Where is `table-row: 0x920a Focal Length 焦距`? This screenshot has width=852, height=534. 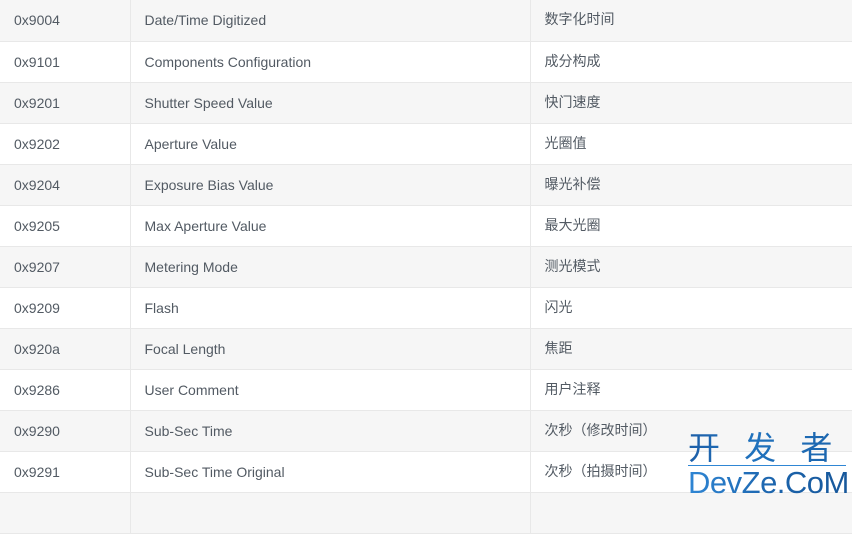 table-row: 0x920a Focal Length 焦距 is located at coordinates (426, 349).